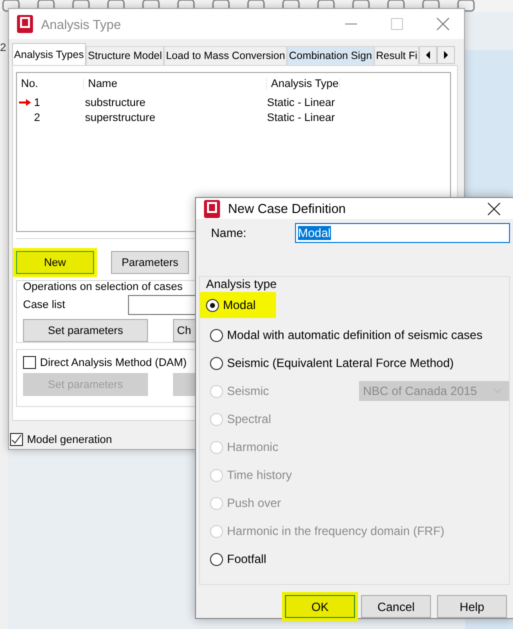 Image resolution: width=513 pixels, height=629 pixels. I want to click on dialog-button: Help, so click(472, 606).